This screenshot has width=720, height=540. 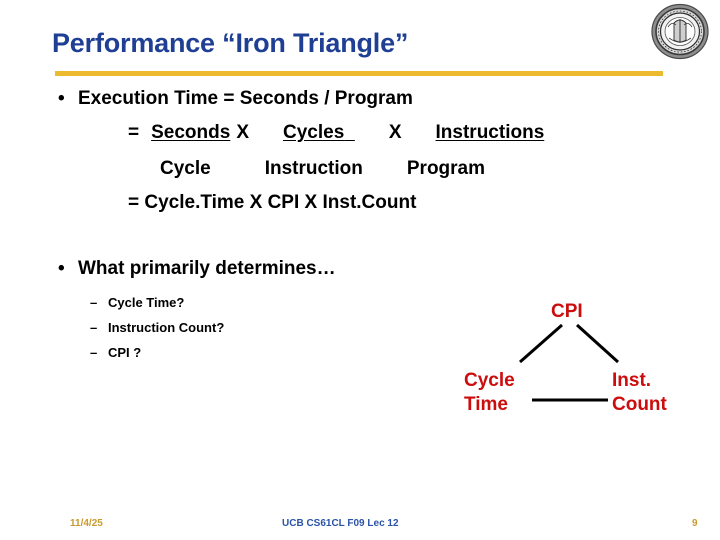 What do you see at coordinates (486, 404) in the screenshot?
I see `triangle-node-cycle-time-line2: Time` at bounding box center [486, 404].